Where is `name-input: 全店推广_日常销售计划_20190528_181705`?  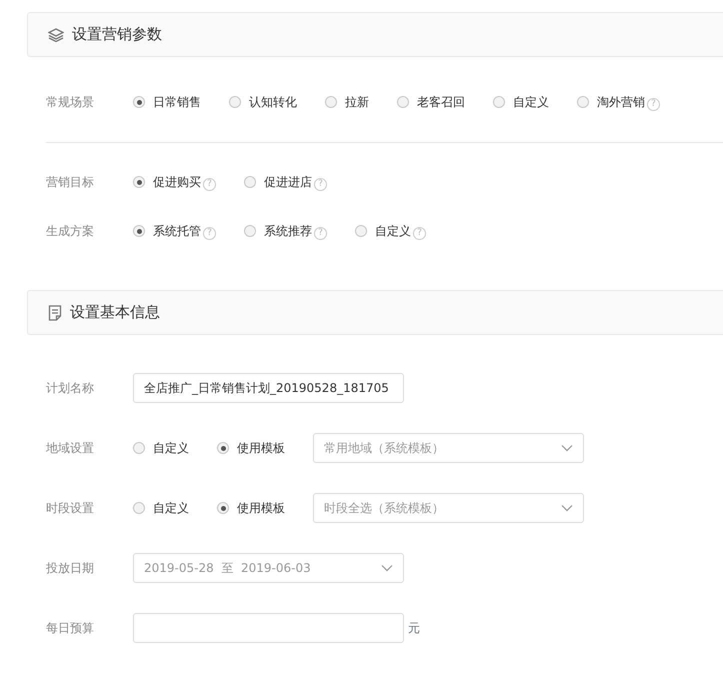 name-input: 全店推广_日常销售计划_20190528_181705 is located at coordinates (268, 388).